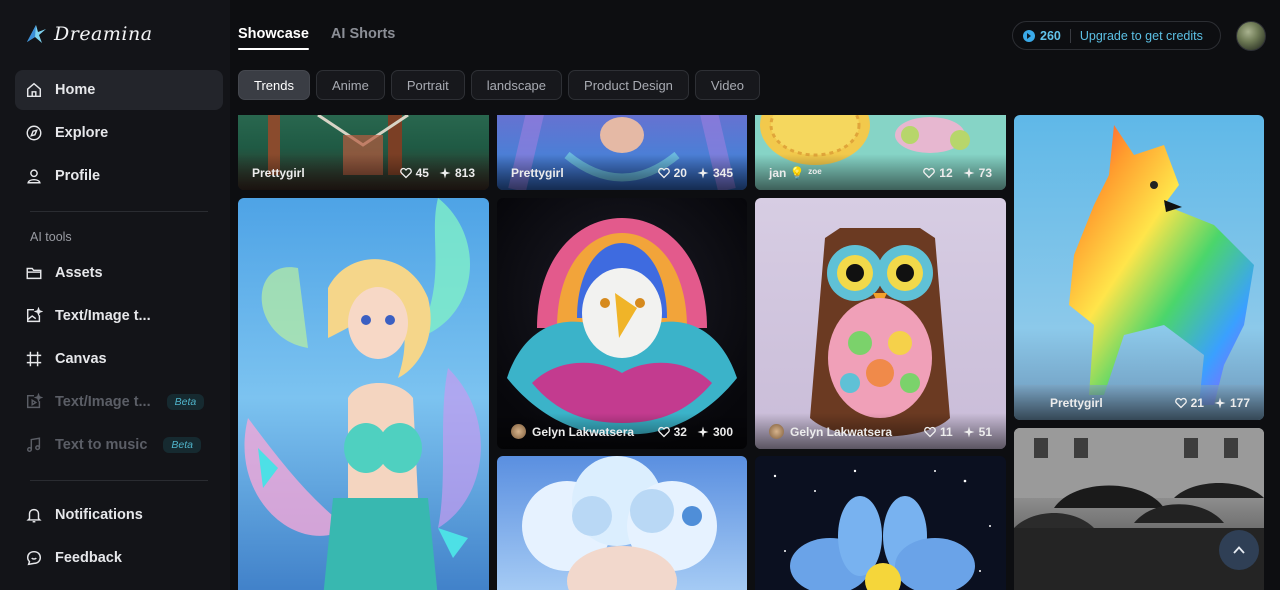 The width and height of the screenshot is (1280, 590). I want to click on like-value: 20, so click(680, 173).